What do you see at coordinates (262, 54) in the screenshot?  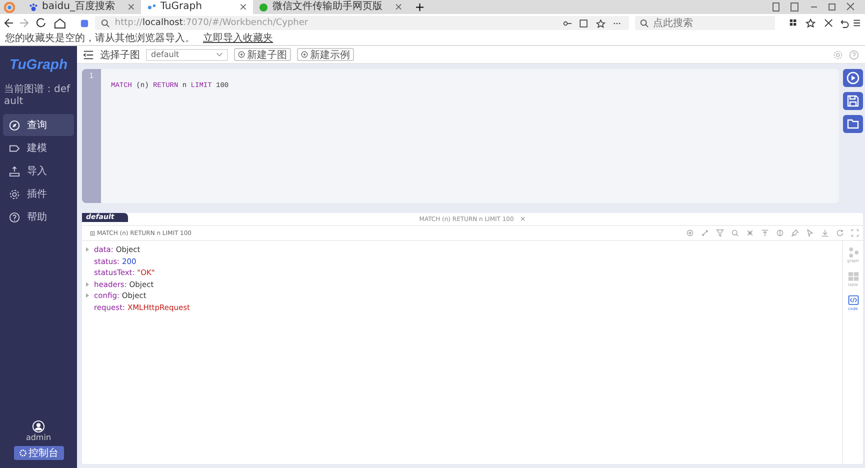 I see `toolbar-button: 新建子图` at bounding box center [262, 54].